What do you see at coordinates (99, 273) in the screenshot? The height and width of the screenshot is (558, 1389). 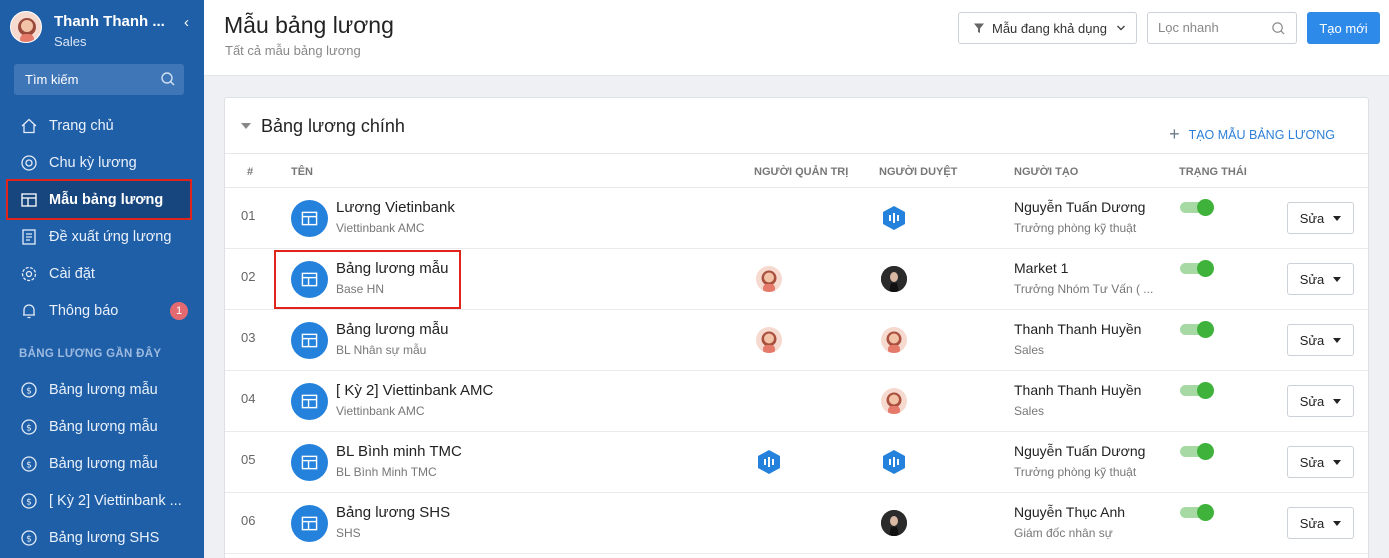 I see `sidebar-item-settings: Cài đặt` at bounding box center [99, 273].